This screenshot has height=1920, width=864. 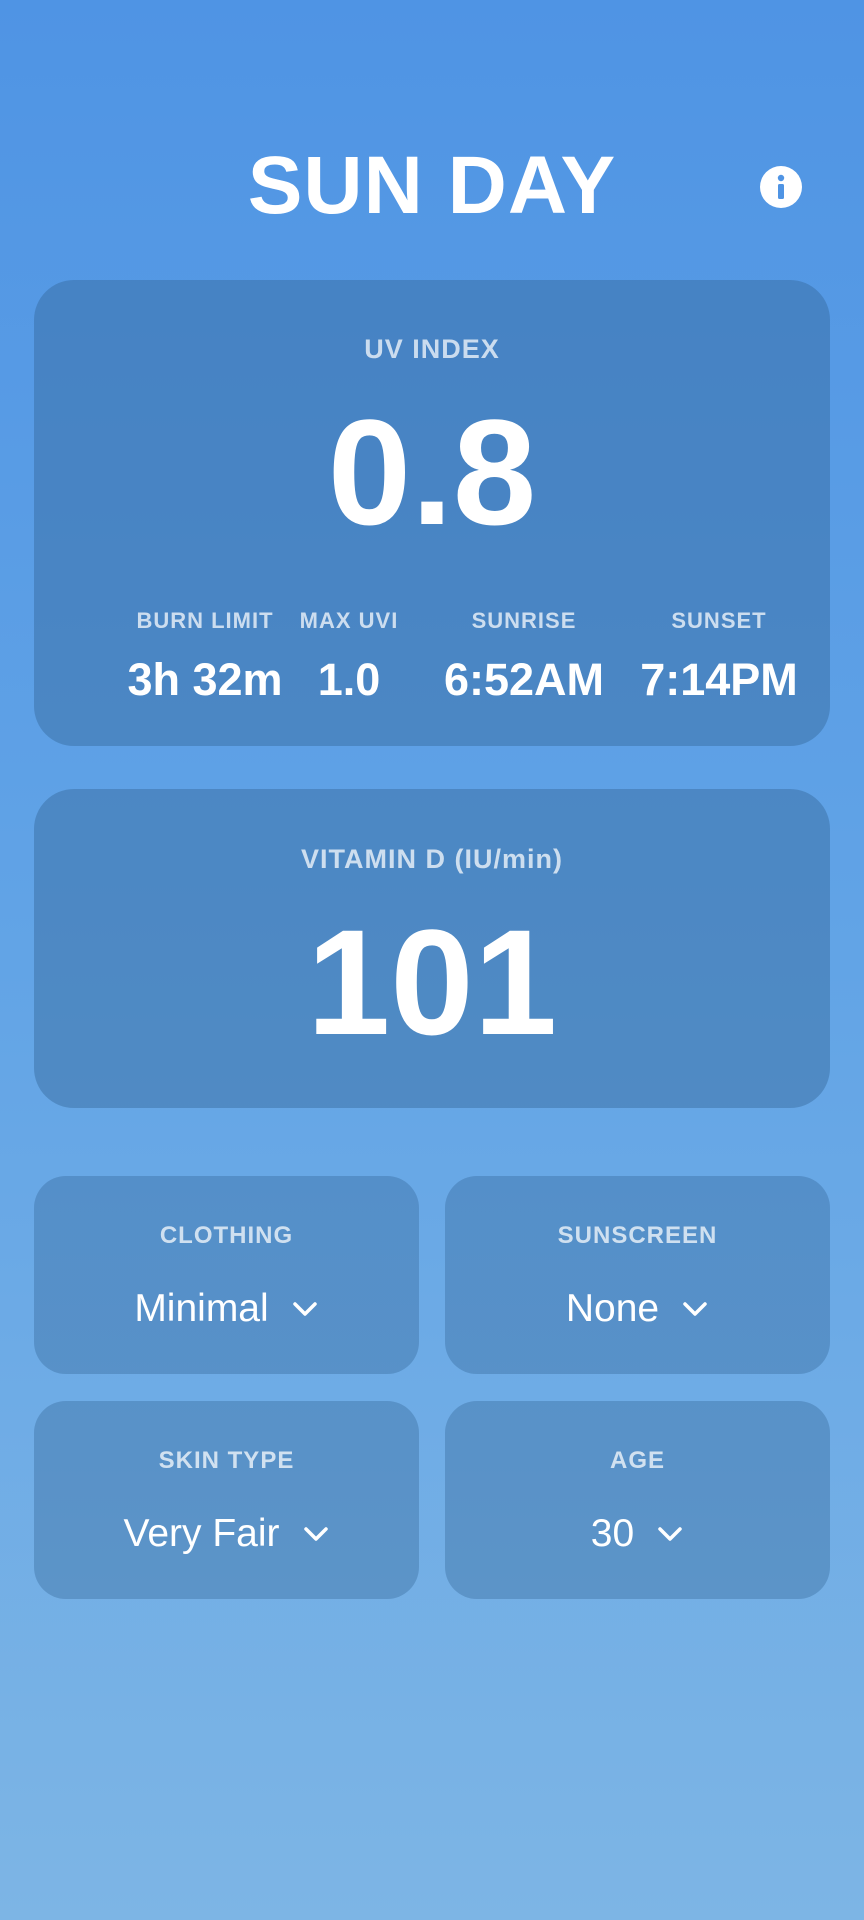 What do you see at coordinates (432, 185) in the screenshot?
I see `app-title: SUN DAY` at bounding box center [432, 185].